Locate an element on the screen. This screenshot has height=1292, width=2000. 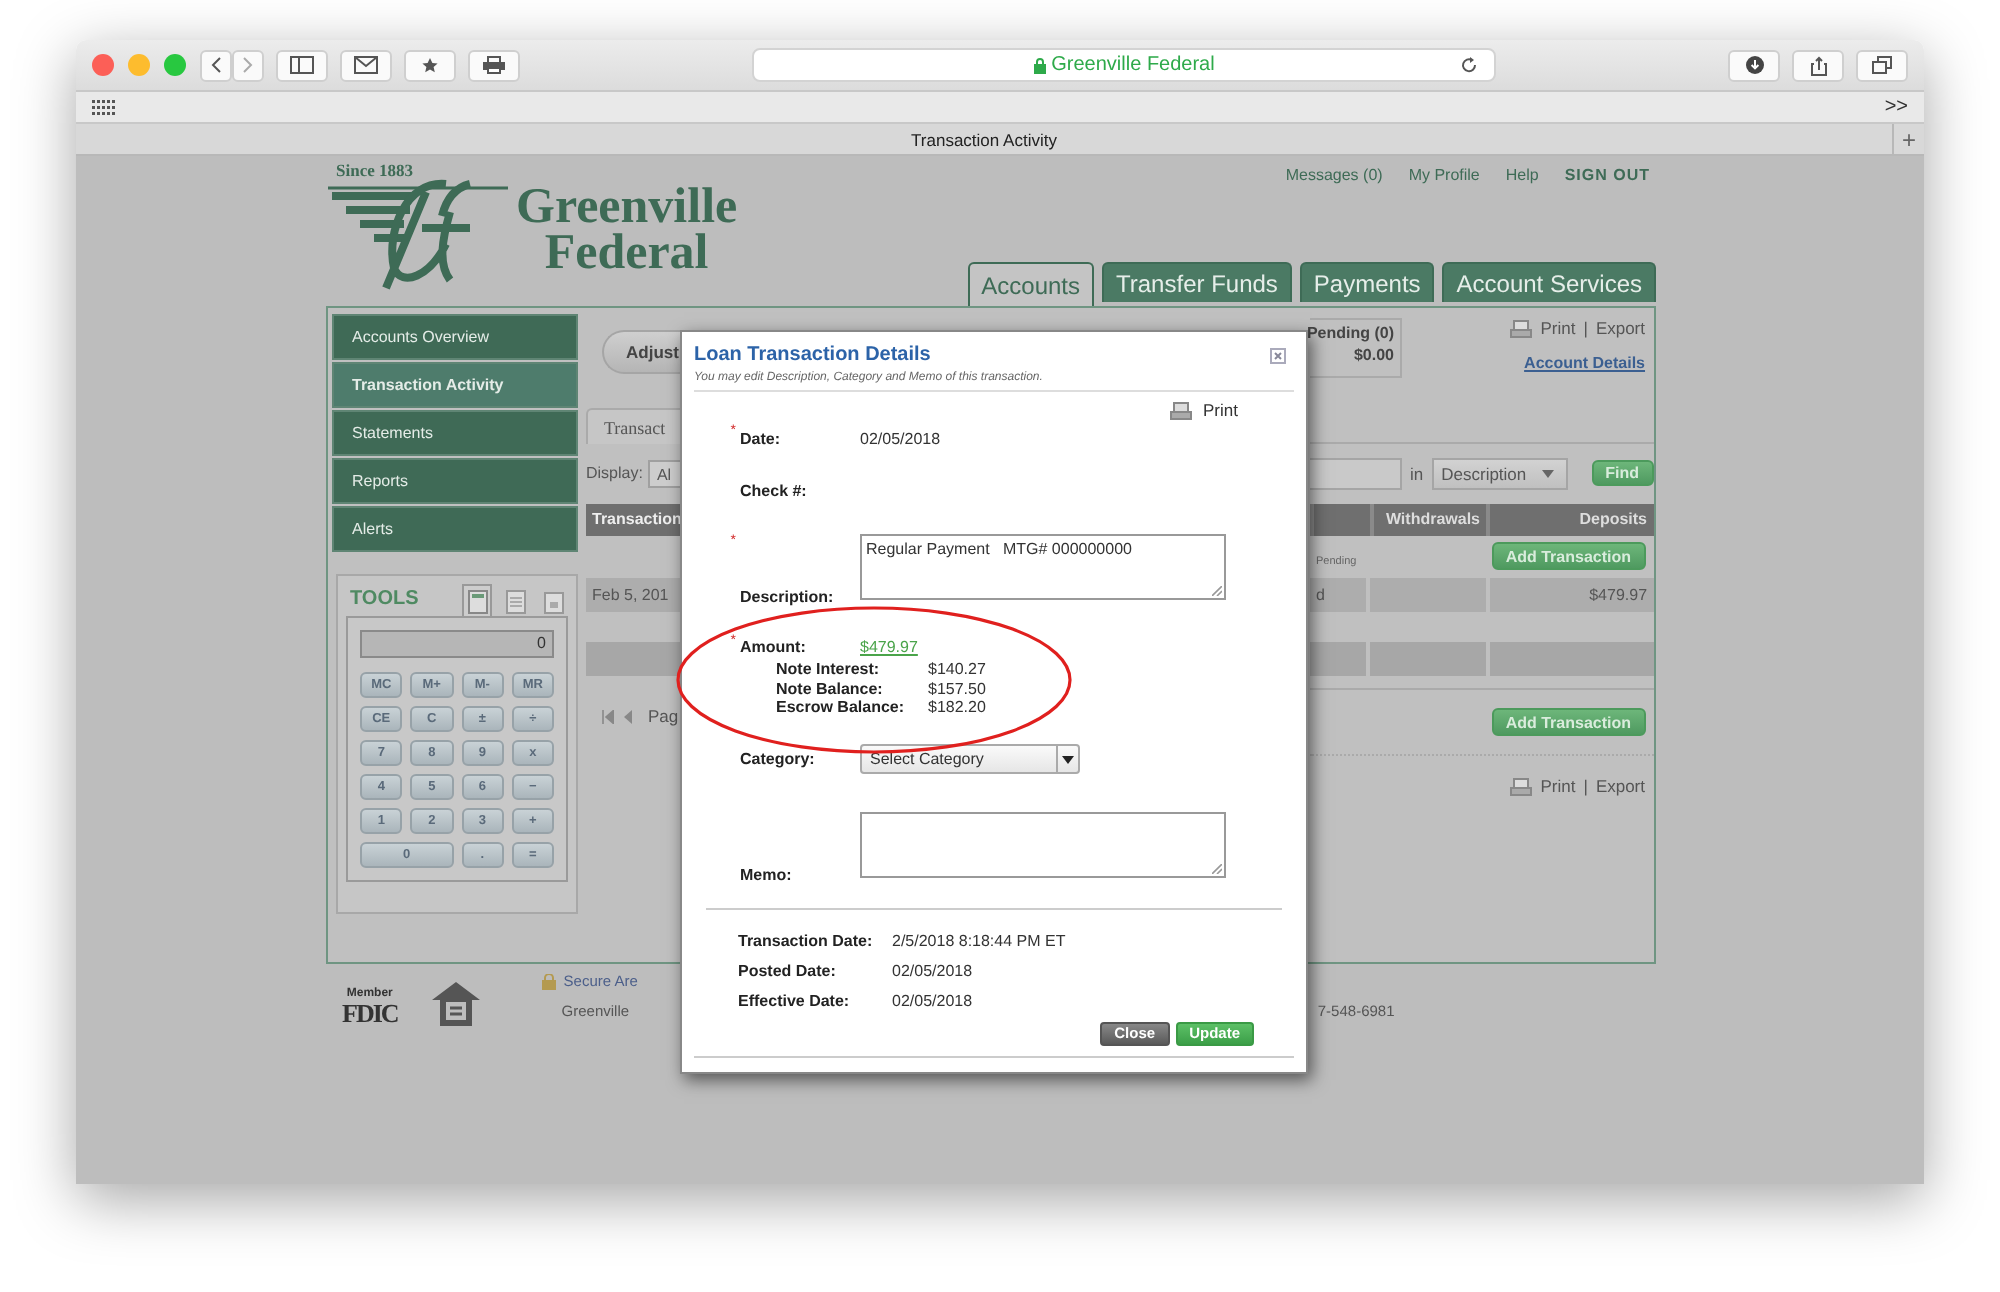
calculator-icon is located at coordinates (477, 601).